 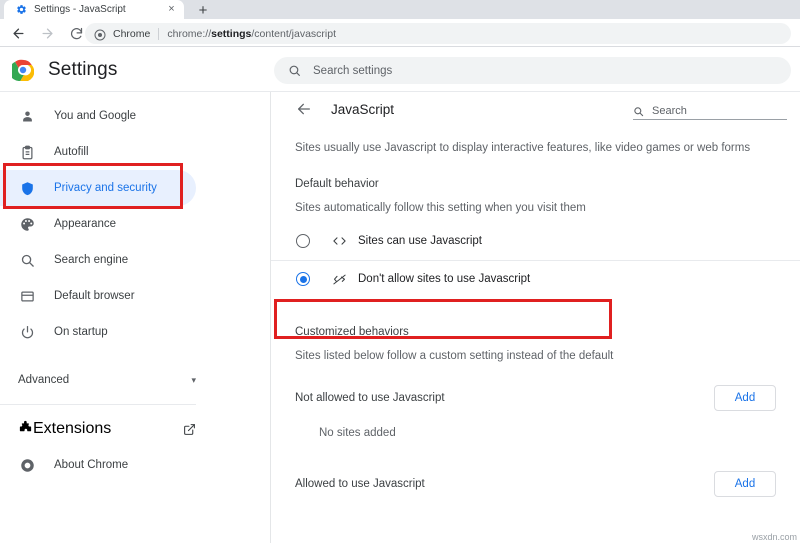 What do you see at coordinates (535, 109) in the screenshot?
I see `content-header: JavaScript Search` at bounding box center [535, 109].